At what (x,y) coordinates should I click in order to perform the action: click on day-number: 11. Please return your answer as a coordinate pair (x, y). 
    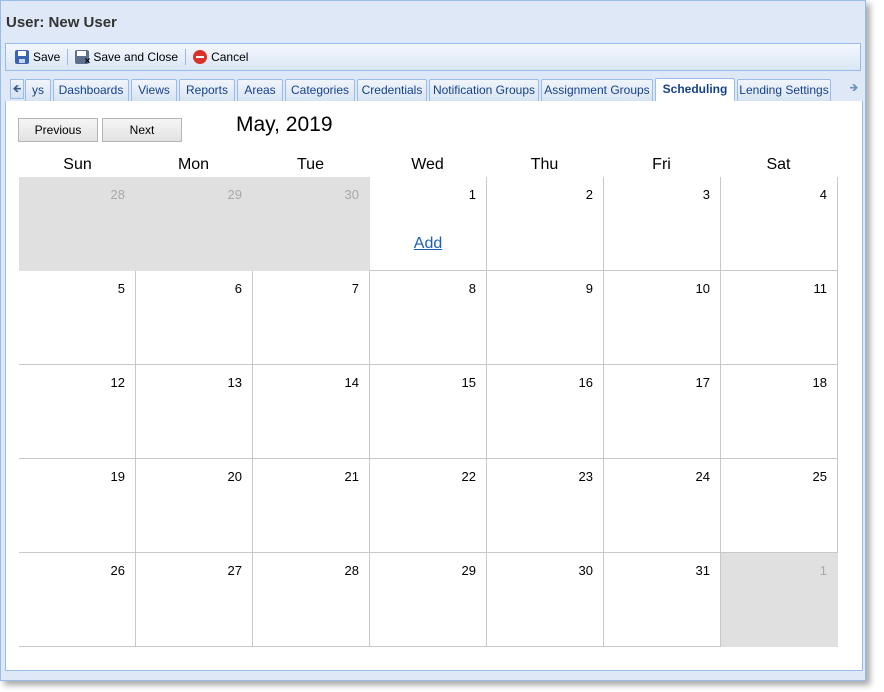
    Looking at the image, I should click on (820, 288).